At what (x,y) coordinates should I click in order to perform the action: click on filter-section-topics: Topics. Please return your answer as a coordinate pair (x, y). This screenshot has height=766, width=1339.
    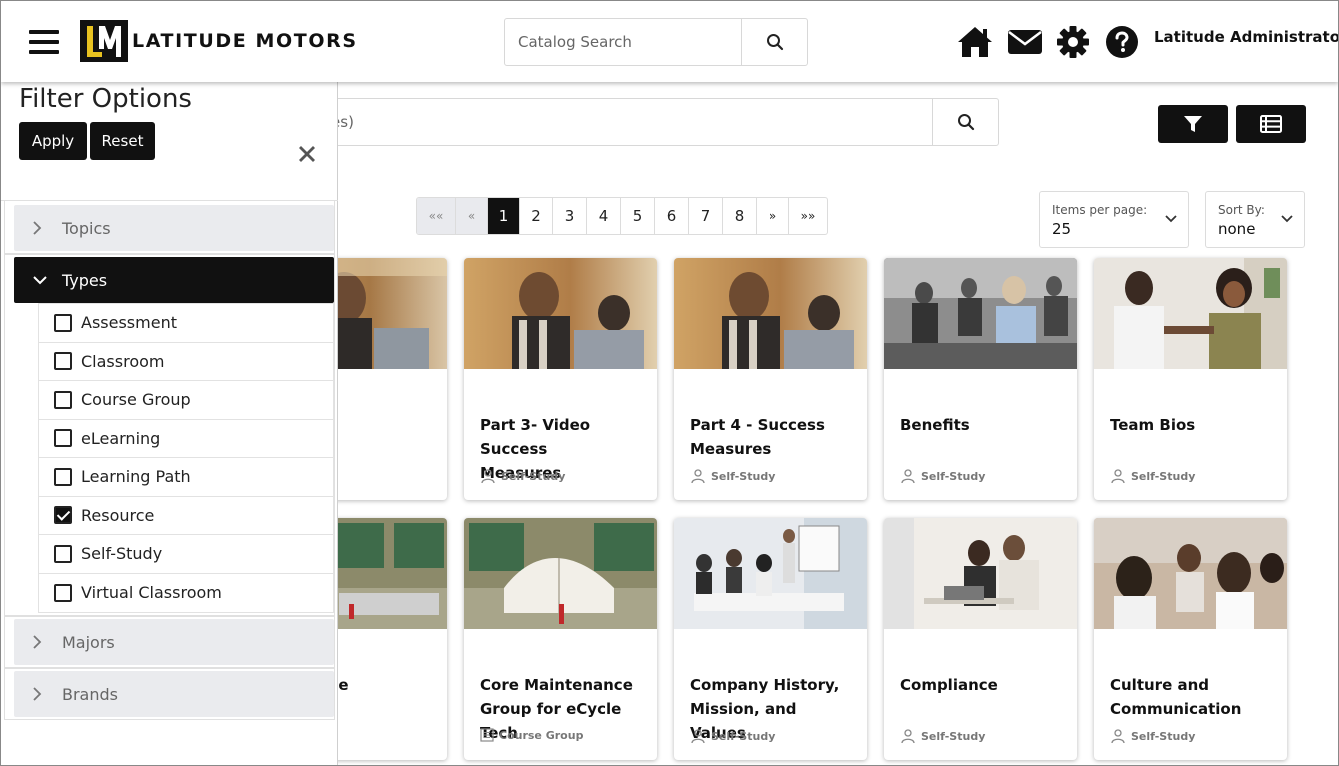
    Looking at the image, I should click on (174, 228).